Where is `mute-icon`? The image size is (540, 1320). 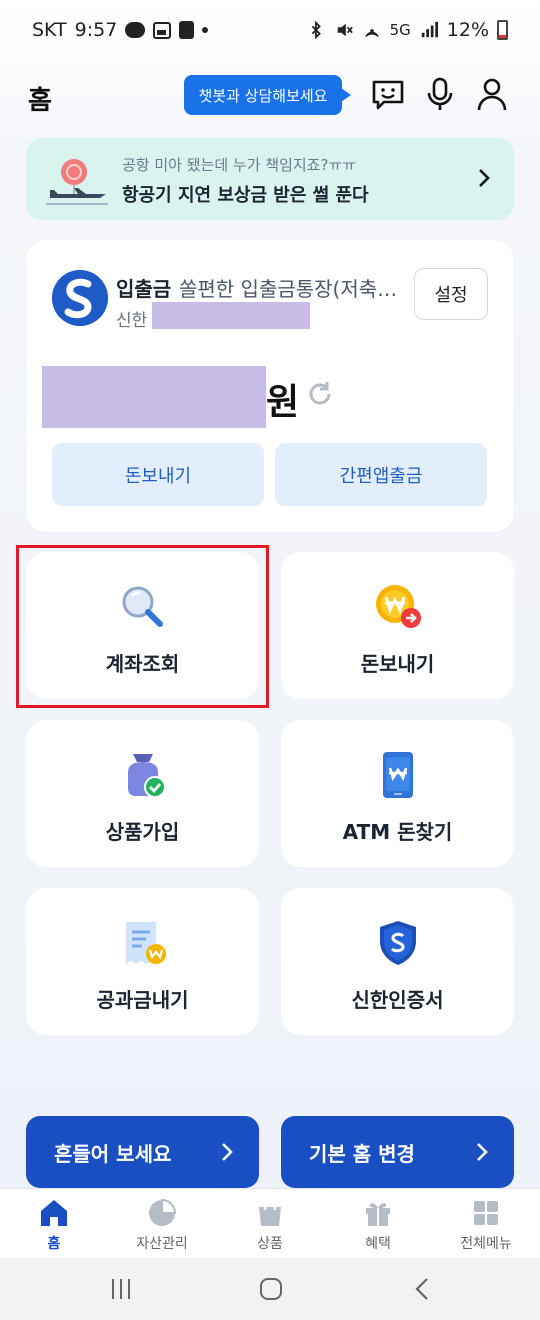 mute-icon is located at coordinates (345, 30).